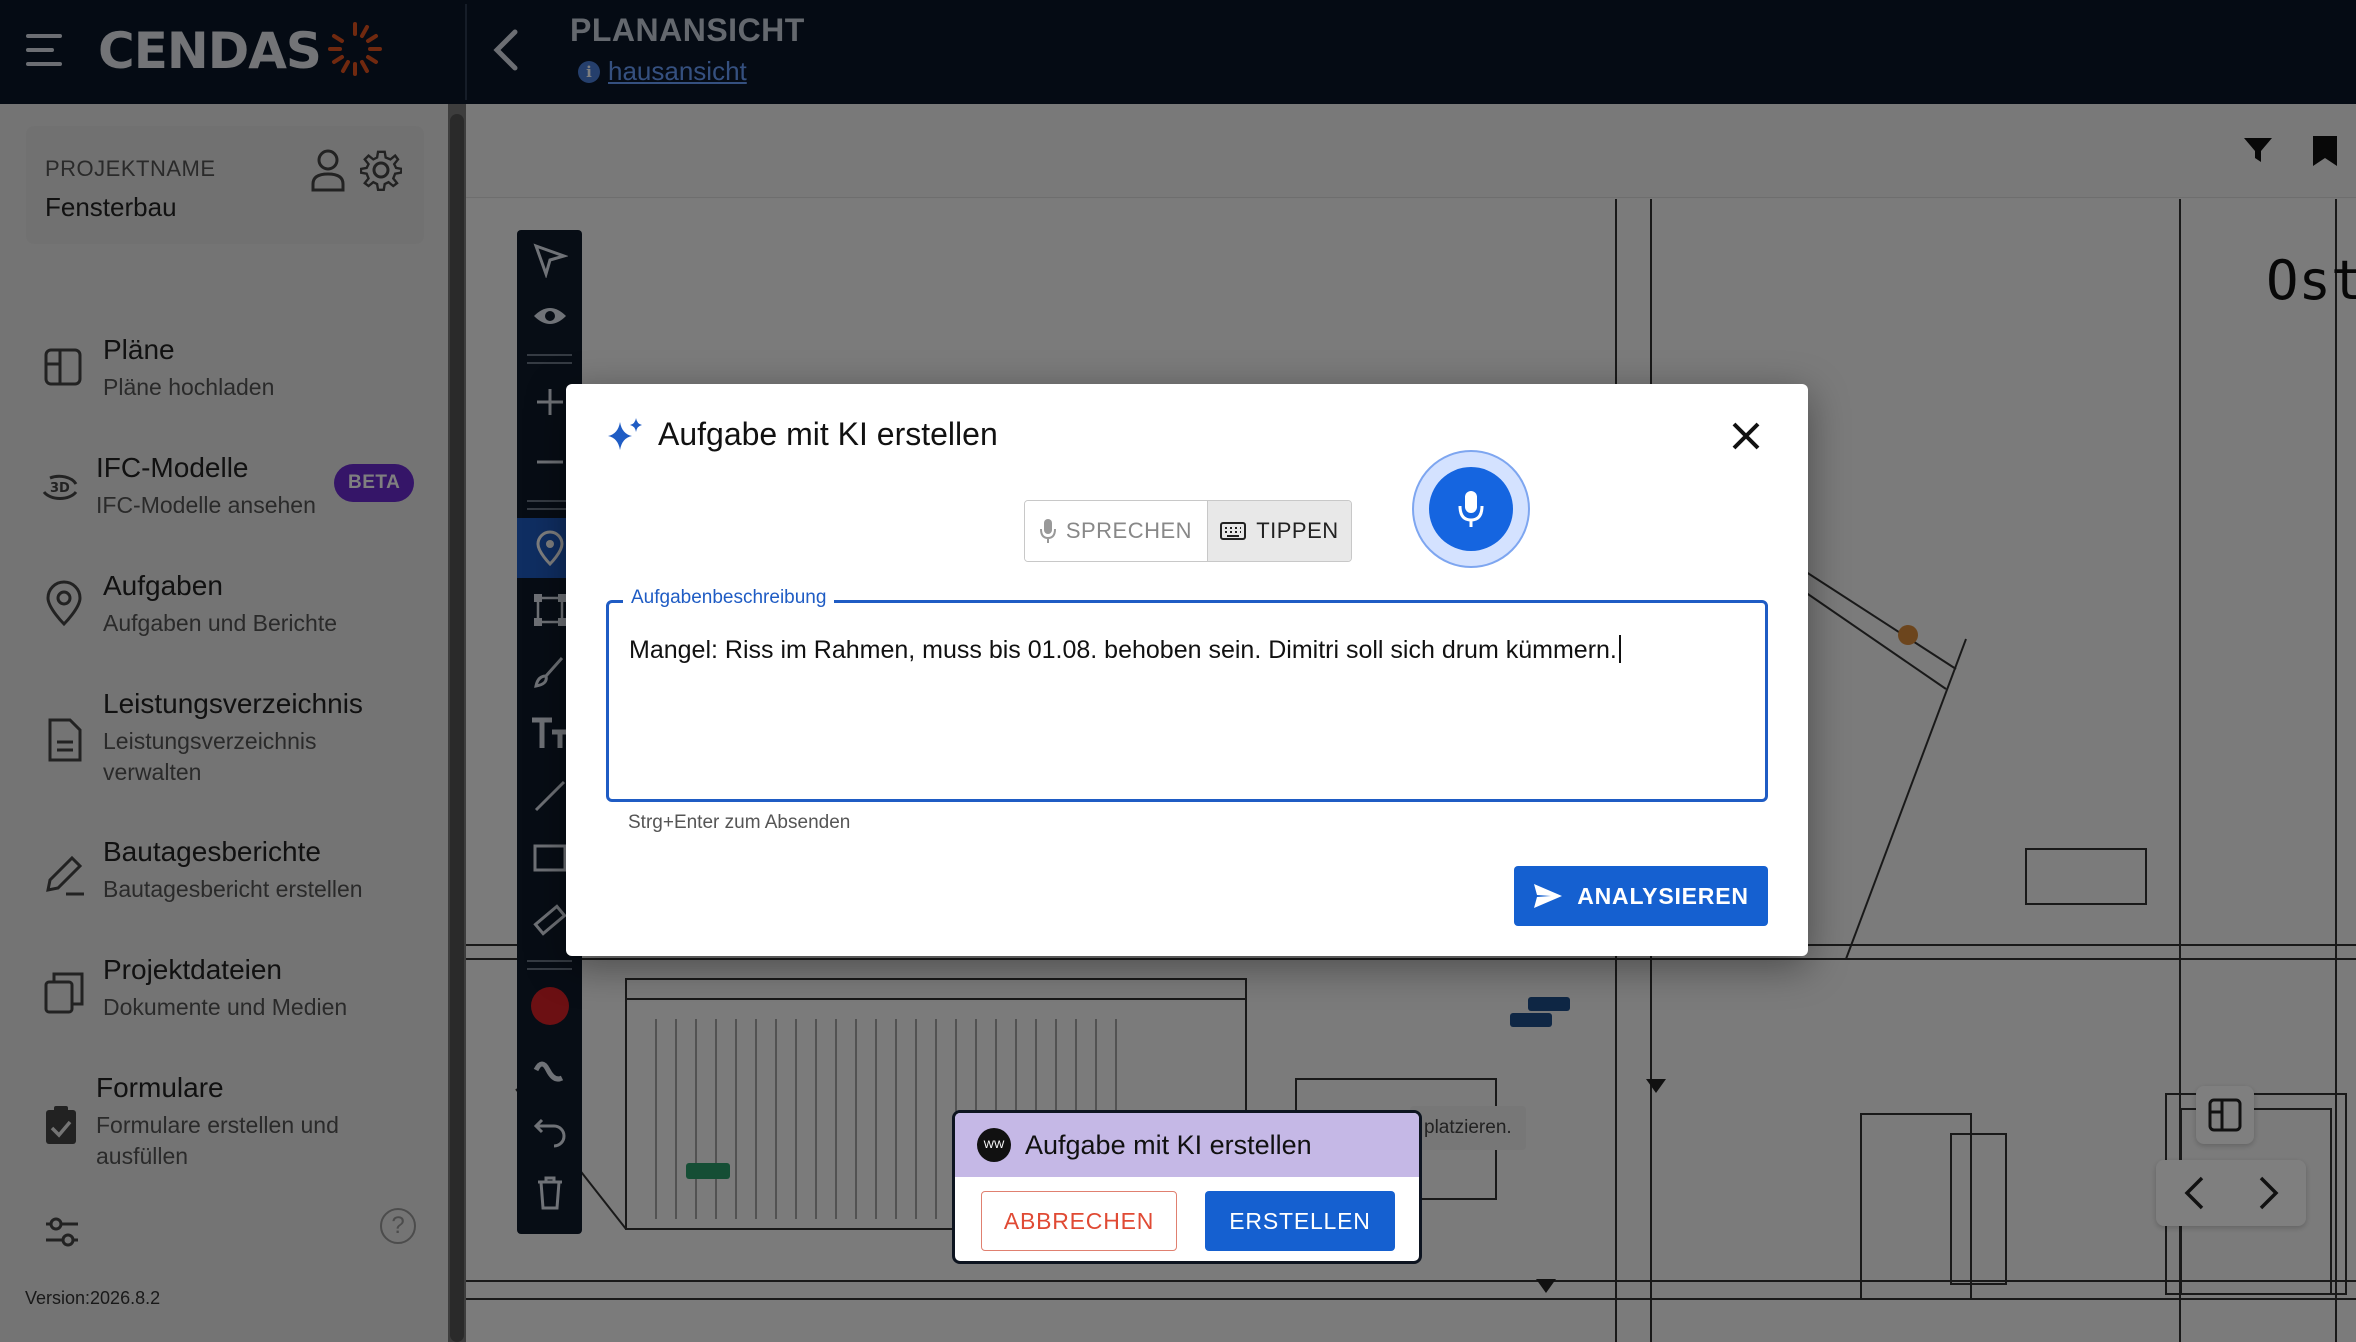 Image resolution: width=2356 pixels, height=1342 pixels. I want to click on submit-hint: Strg+Enter zum Absenden, so click(739, 822).